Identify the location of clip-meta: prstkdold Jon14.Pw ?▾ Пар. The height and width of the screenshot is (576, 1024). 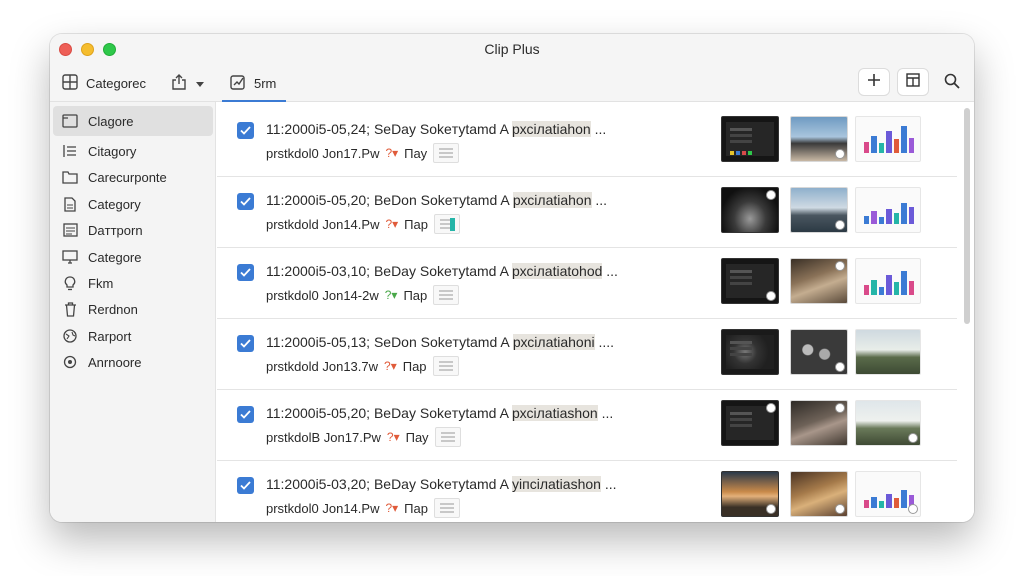
(363, 224).